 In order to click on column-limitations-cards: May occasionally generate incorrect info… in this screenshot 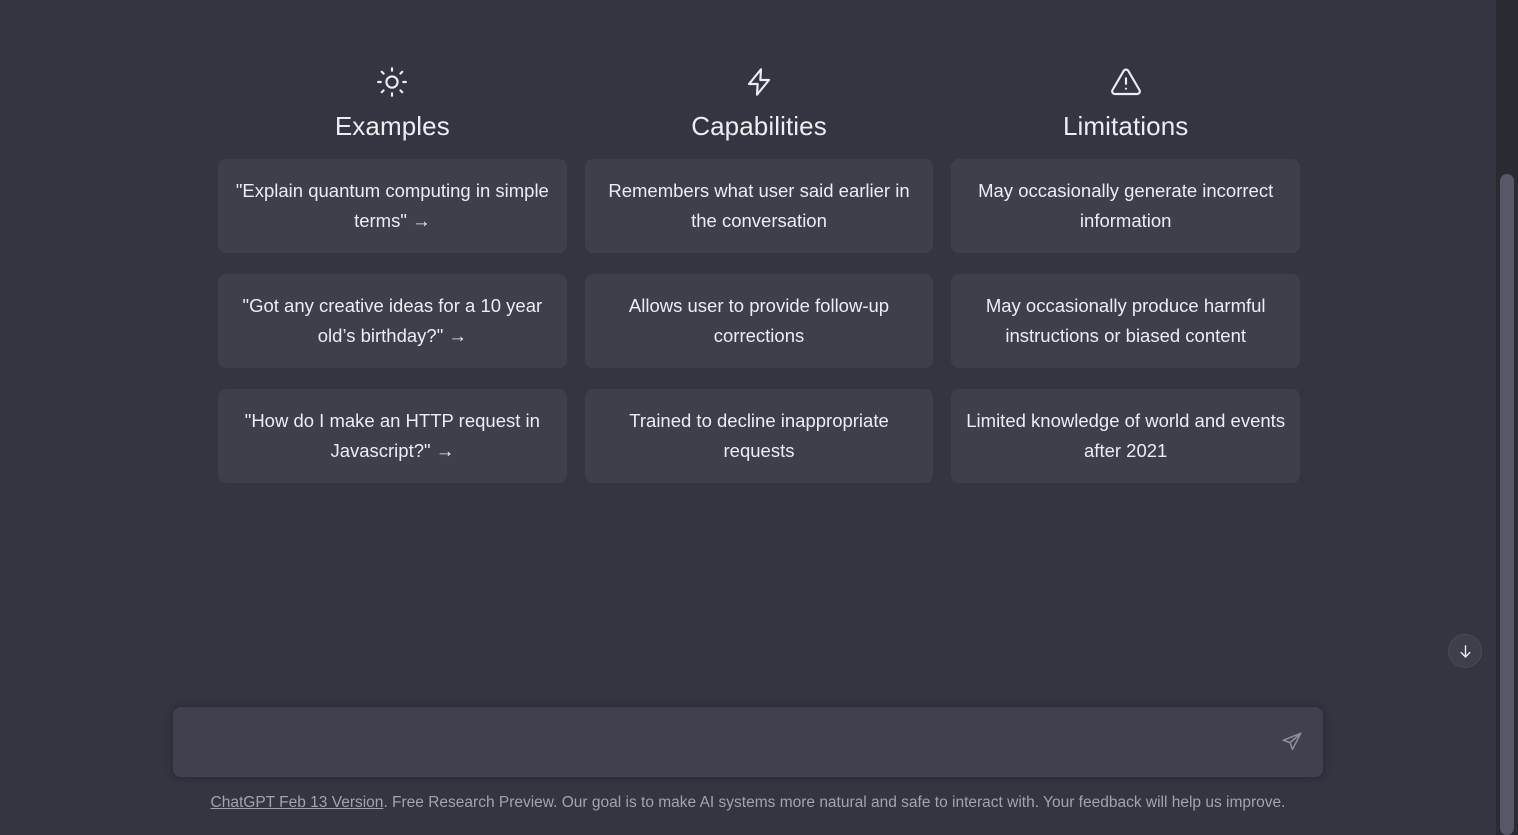, I will do `click(1126, 321)`.